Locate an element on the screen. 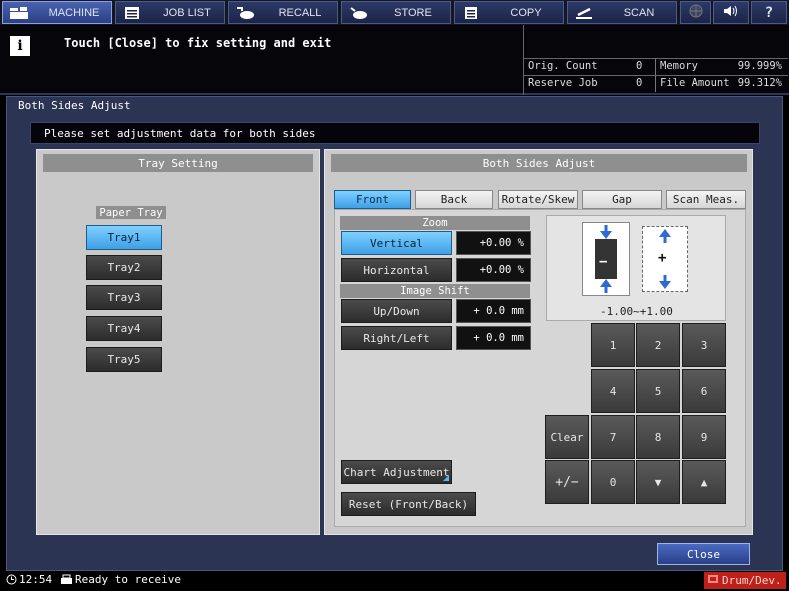 The width and height of the screenshot is (789, 591). tab-scan-meas: Scan Meas. is located at coordinates (706, 199).